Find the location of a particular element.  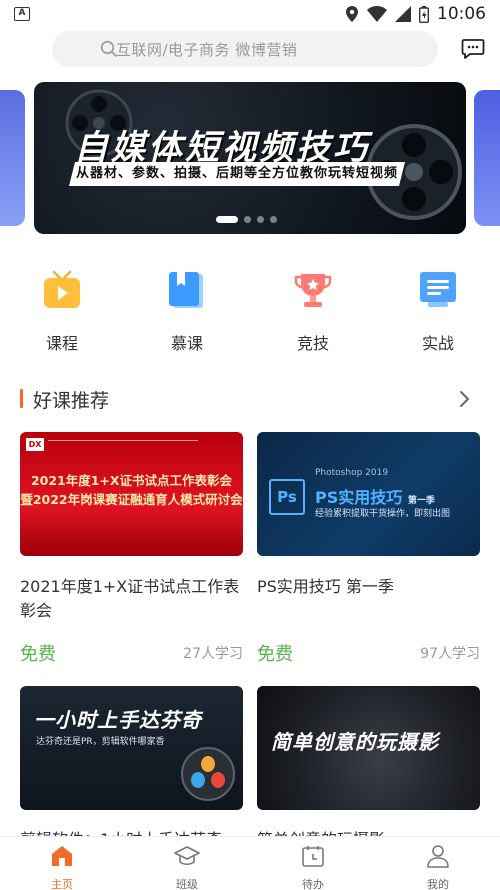

category-label: 实战 is located at coordinates (437, 343).